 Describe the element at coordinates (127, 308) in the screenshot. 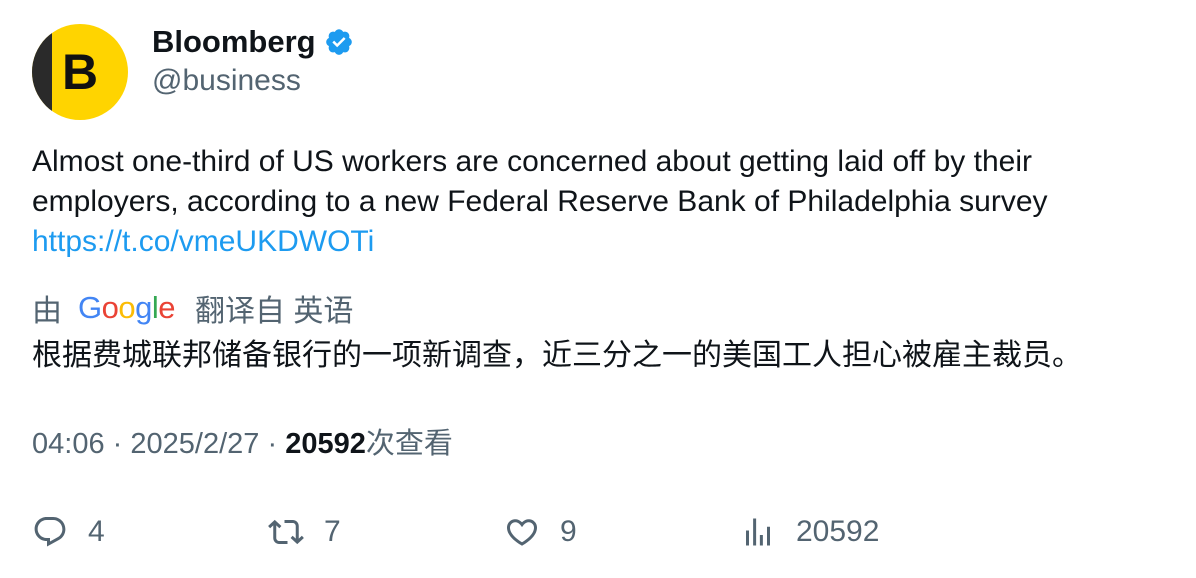

I see `google-logo: Google` at that location.